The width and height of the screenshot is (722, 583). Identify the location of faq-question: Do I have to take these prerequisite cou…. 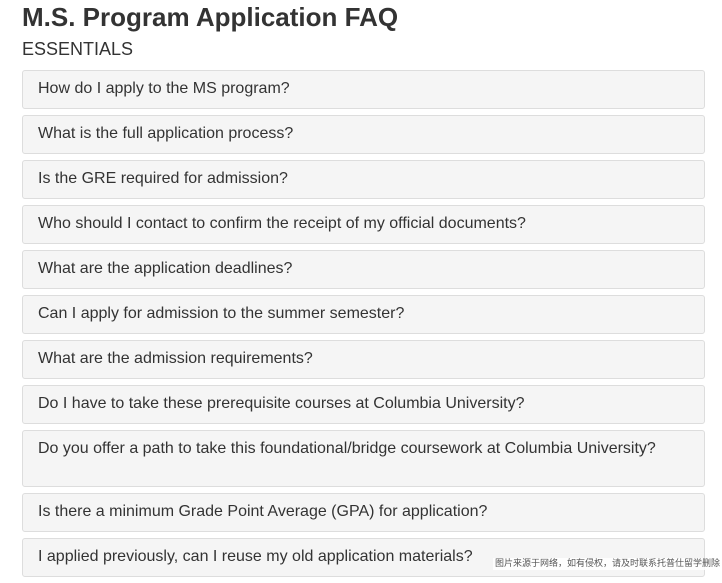
(281, 403).